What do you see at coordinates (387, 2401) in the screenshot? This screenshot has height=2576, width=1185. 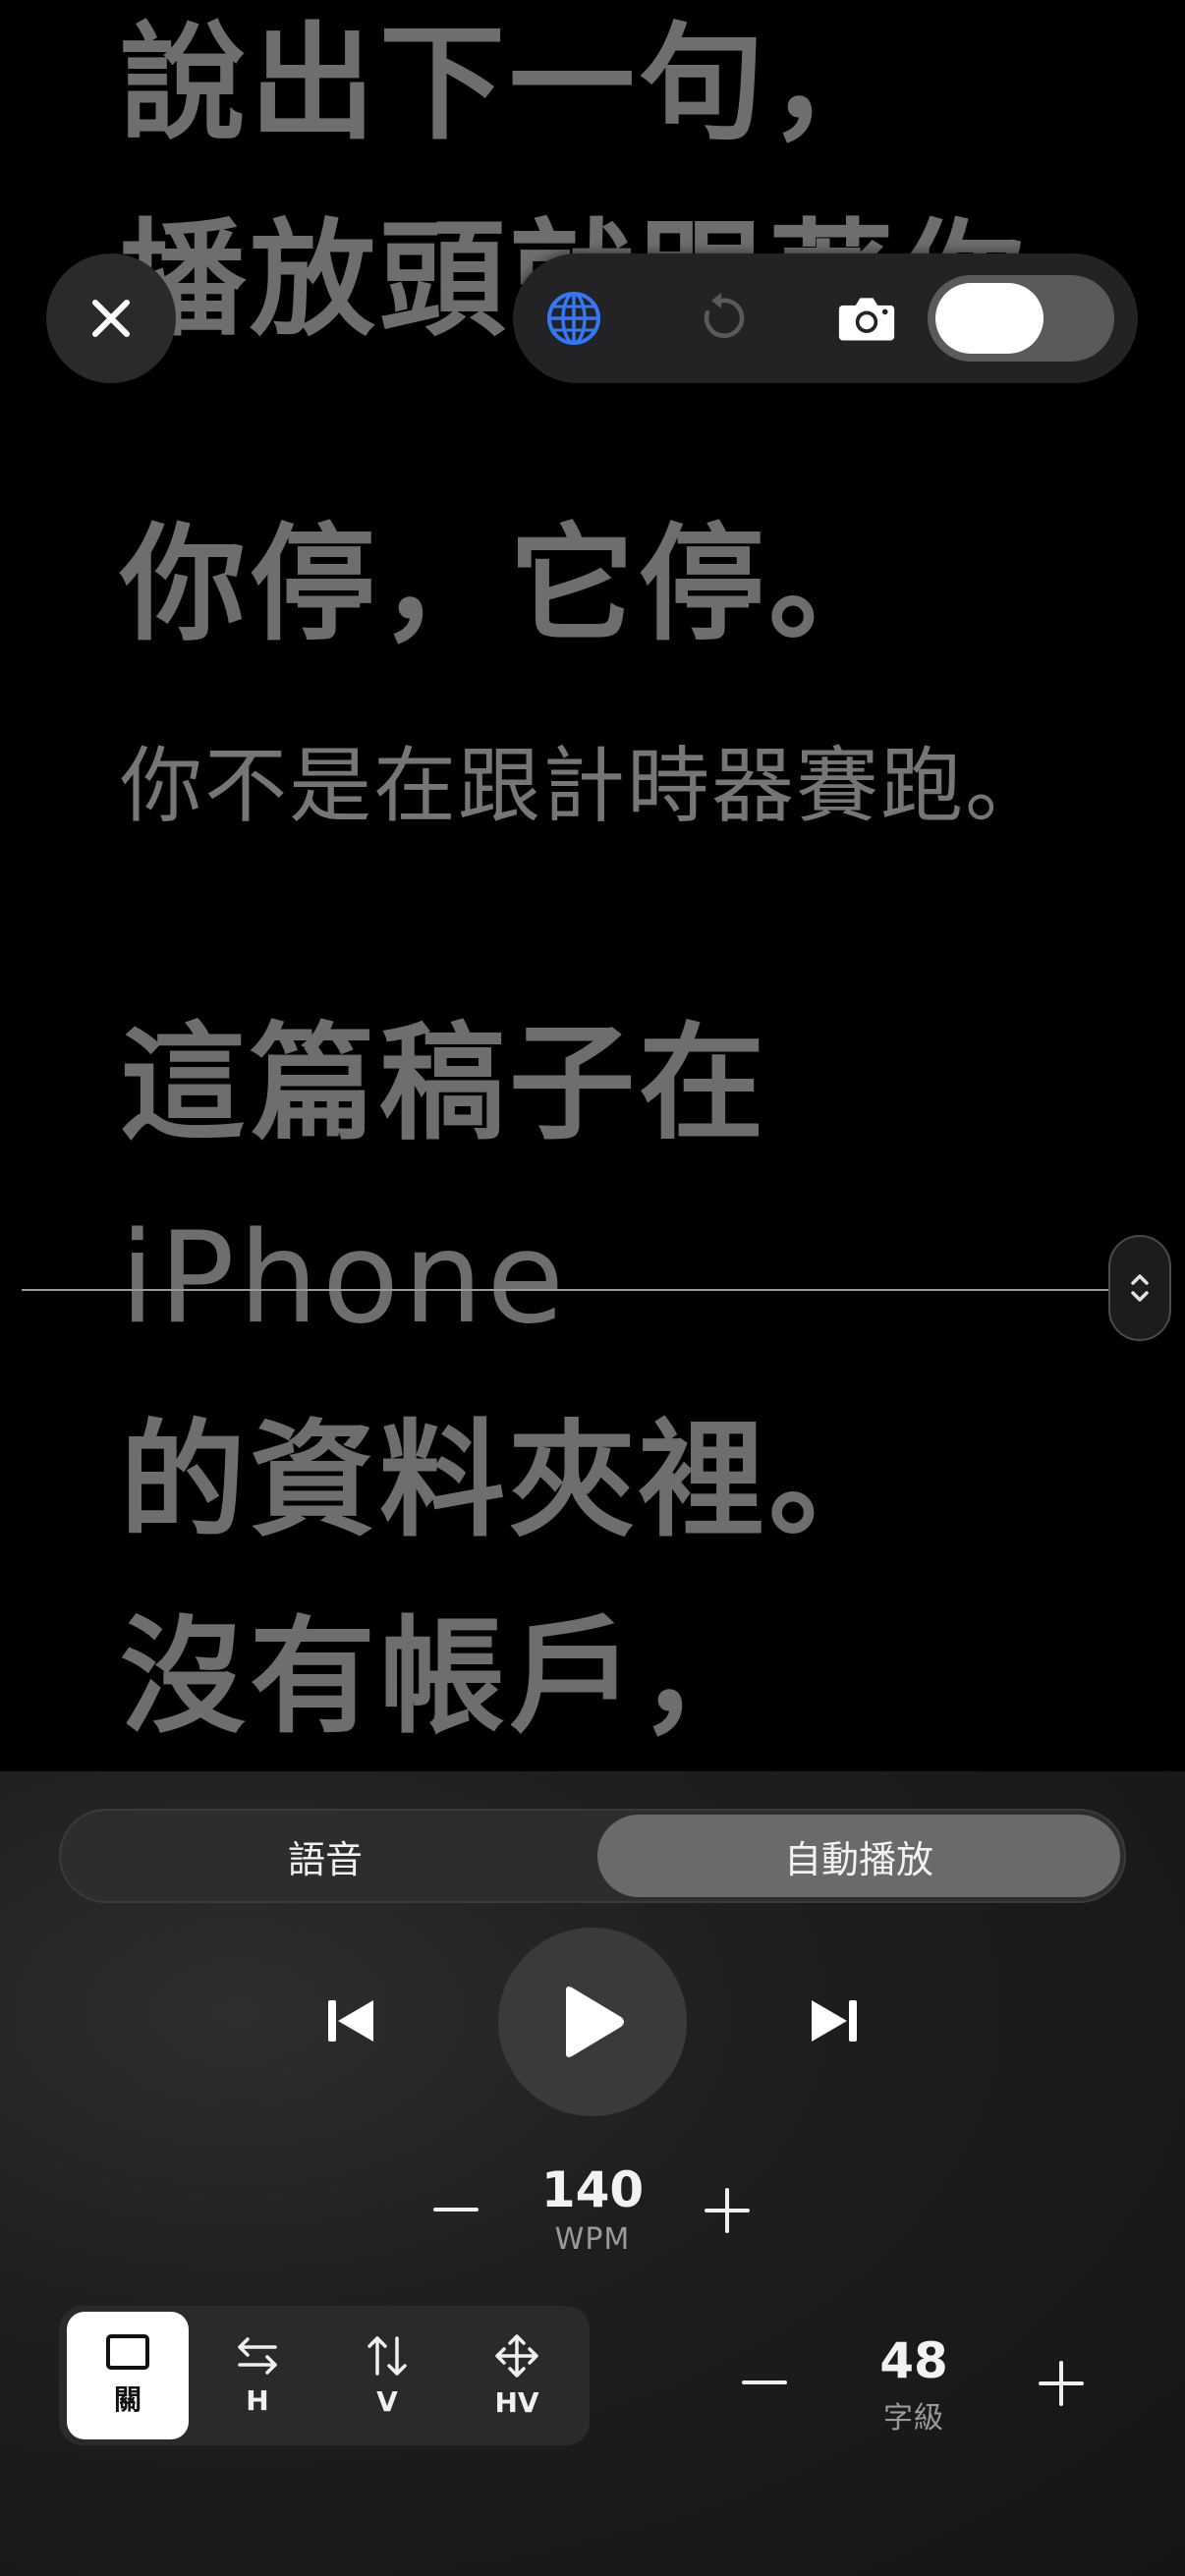 I see `mirror-option-label: V` at bounding box center [387, 2401].